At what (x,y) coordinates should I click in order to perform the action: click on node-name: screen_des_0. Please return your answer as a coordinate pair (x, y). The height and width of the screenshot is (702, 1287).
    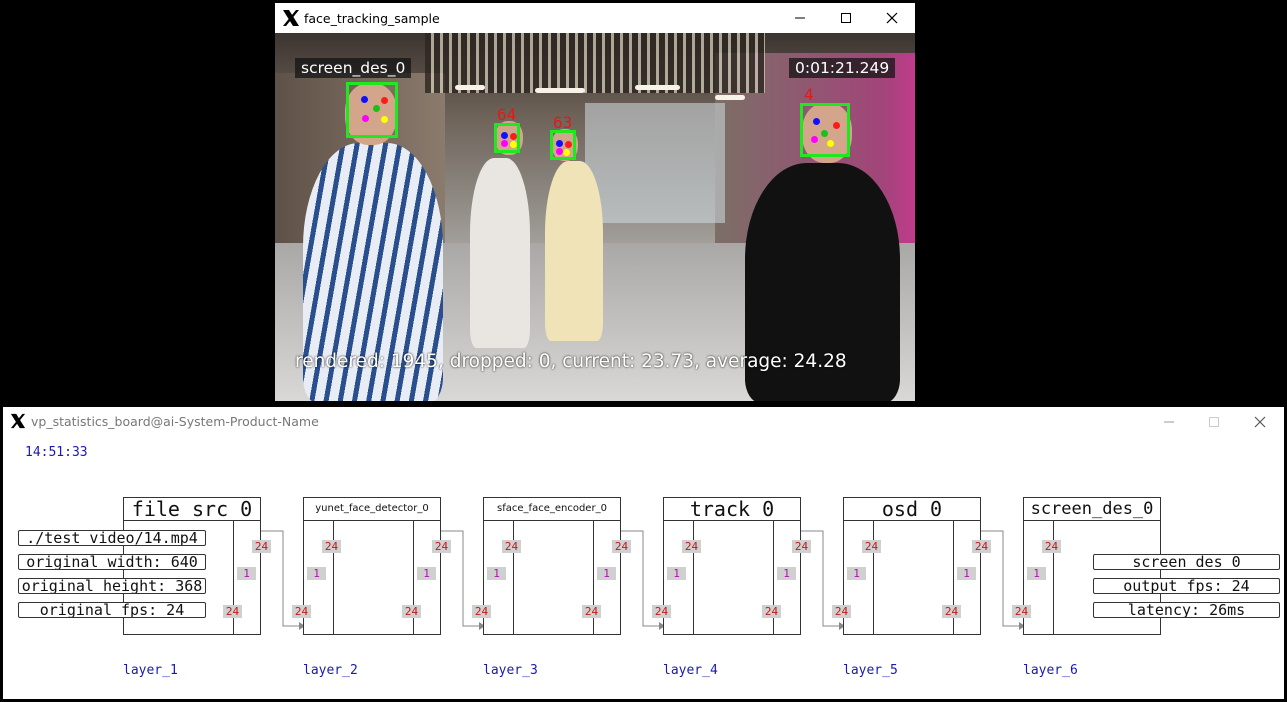
    Looking at the image, I should click on (1092, 509).